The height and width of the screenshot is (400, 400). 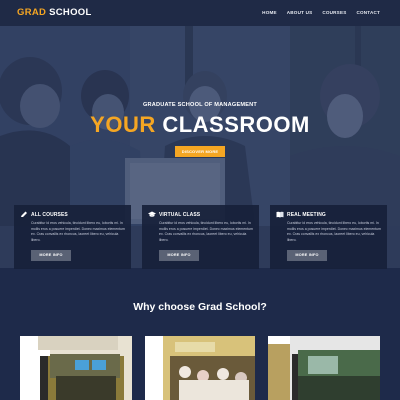 I want to click on section-title: Why choose Grad School?, so click(x=200, y=307).